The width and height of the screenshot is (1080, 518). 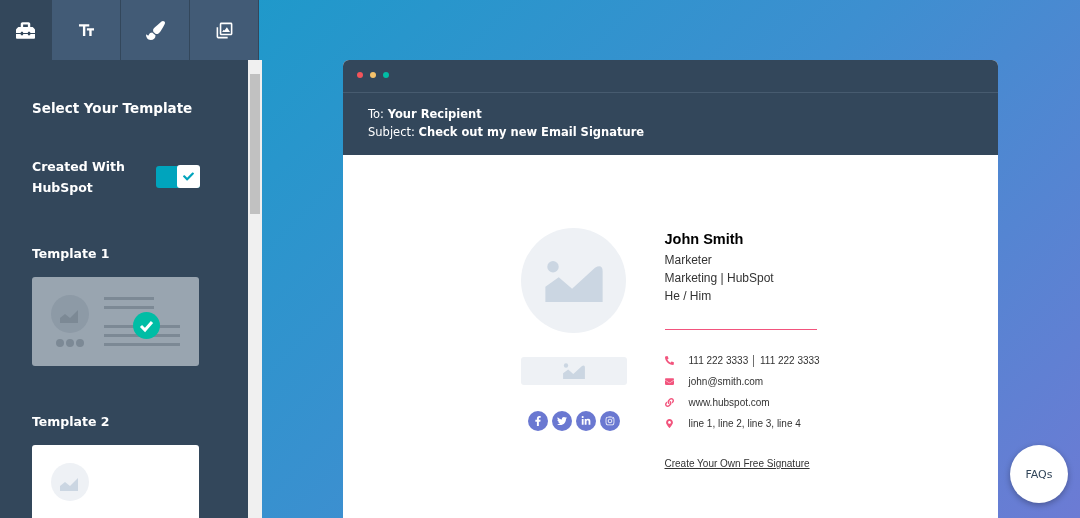 I want to click on contact-text: john@smith.com, so click(x=726, y=381).